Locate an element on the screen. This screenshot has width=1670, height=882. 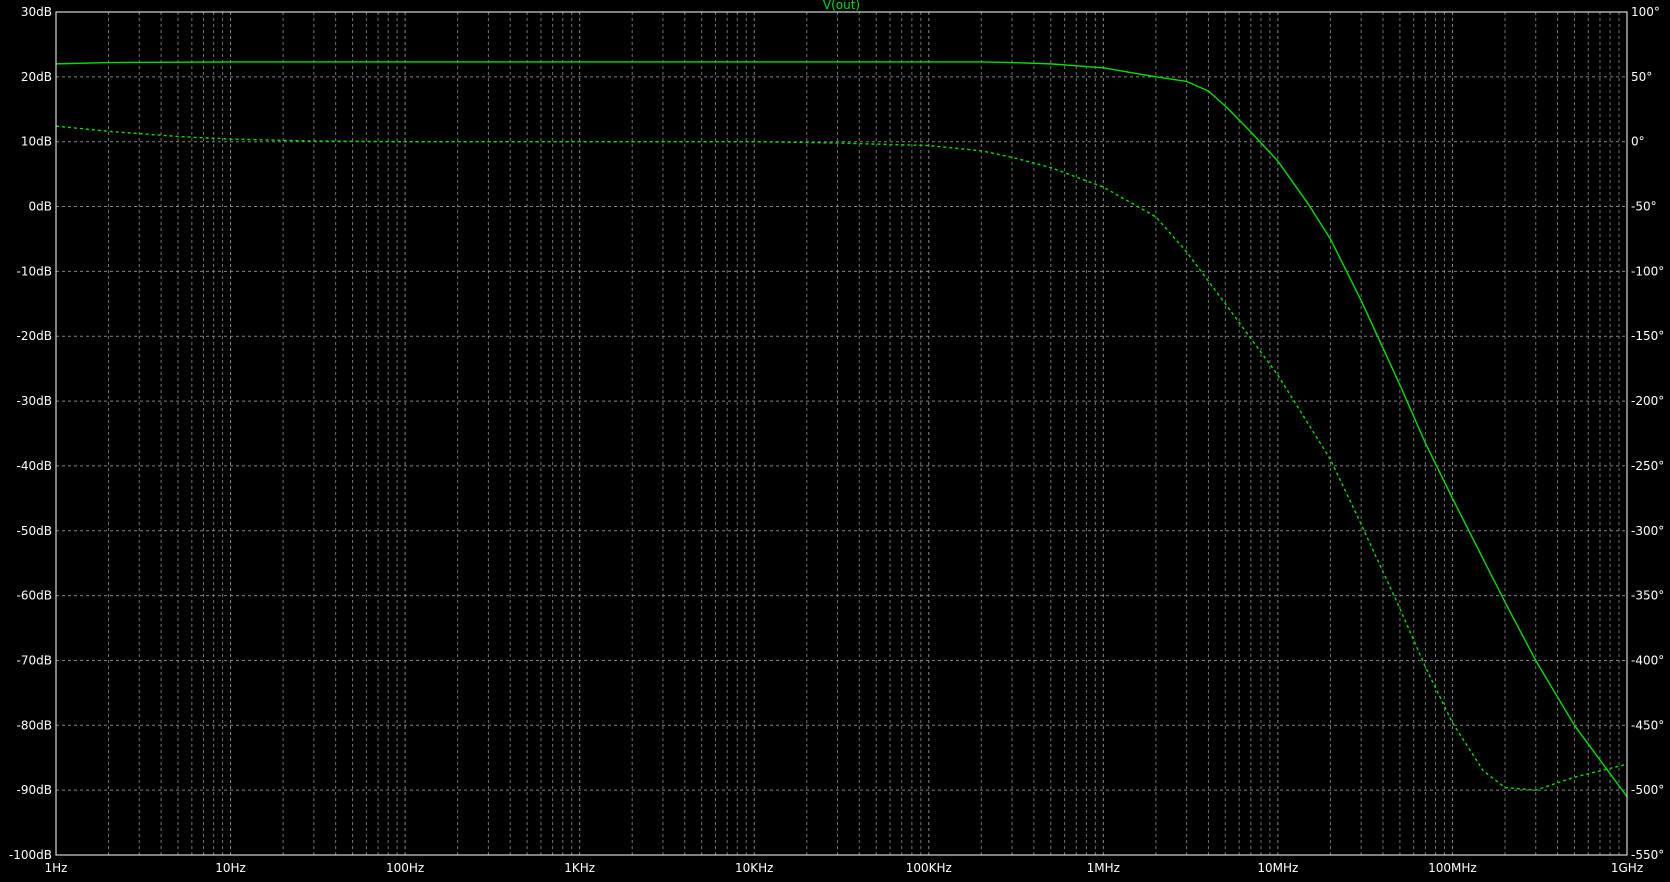
y-right-tick-label: -150° is located at coordinates (1647, 336).